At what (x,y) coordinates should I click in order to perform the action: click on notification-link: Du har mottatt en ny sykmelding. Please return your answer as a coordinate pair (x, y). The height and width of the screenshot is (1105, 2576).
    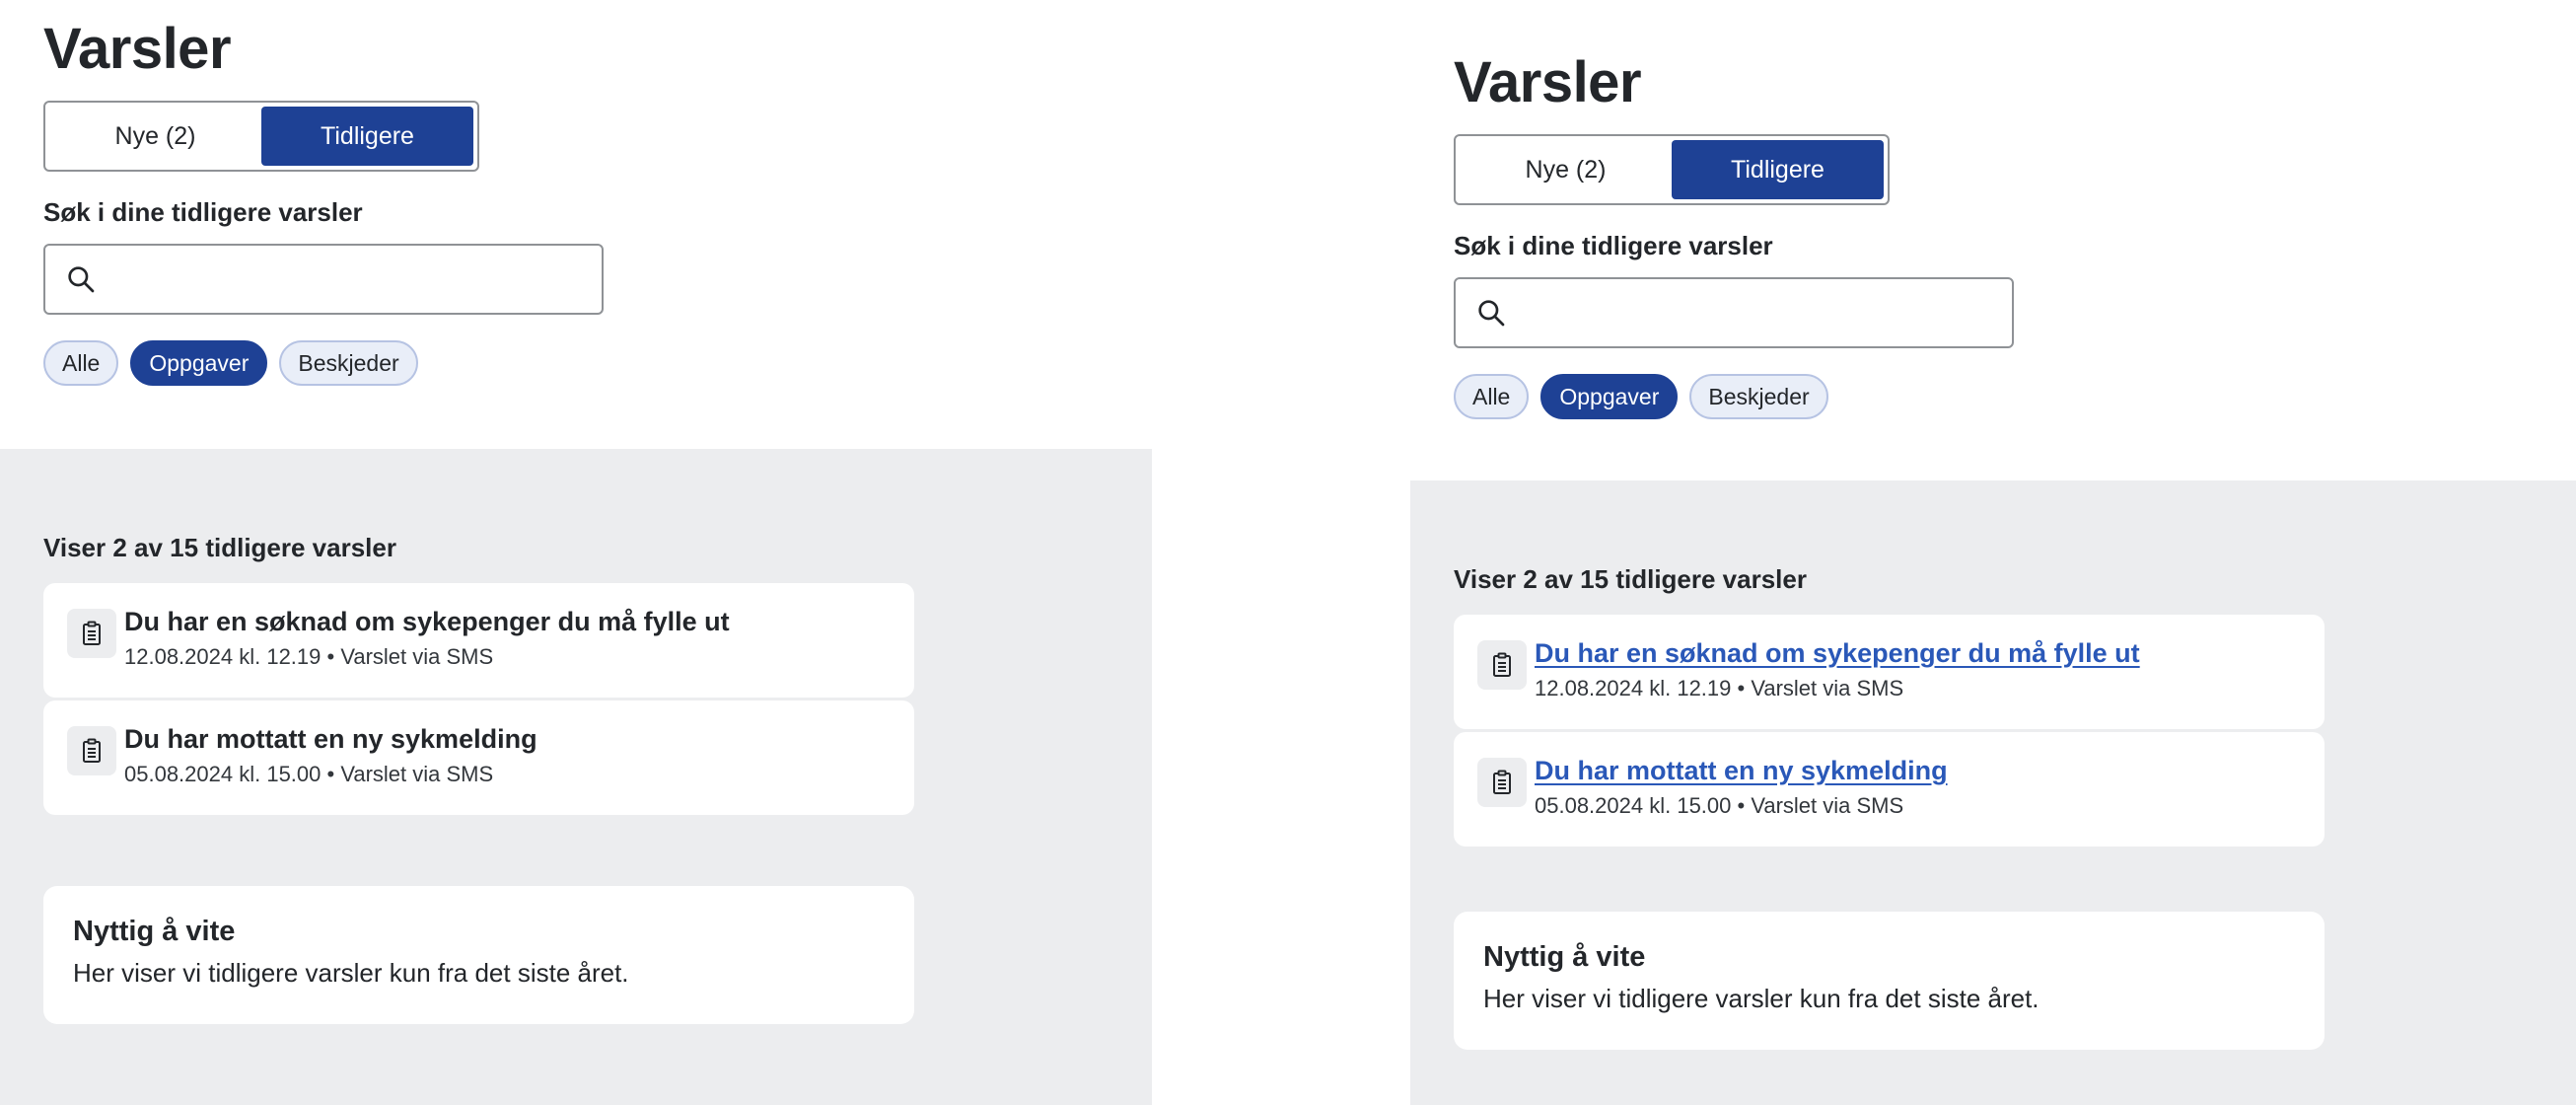
    Looking at the image, I should click on (1741, 770).